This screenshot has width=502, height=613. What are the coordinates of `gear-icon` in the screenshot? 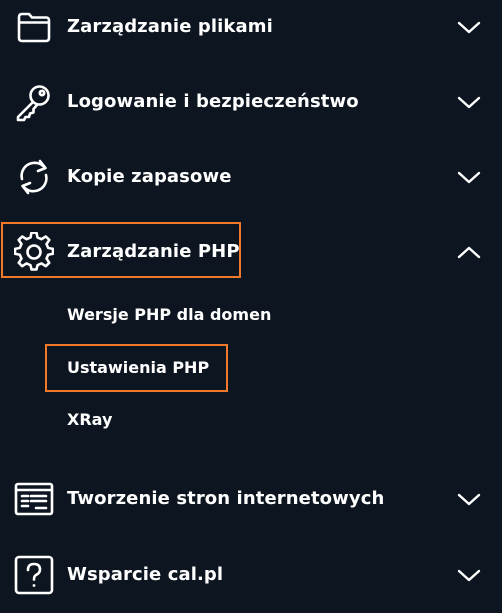 It's located at (34, 252).